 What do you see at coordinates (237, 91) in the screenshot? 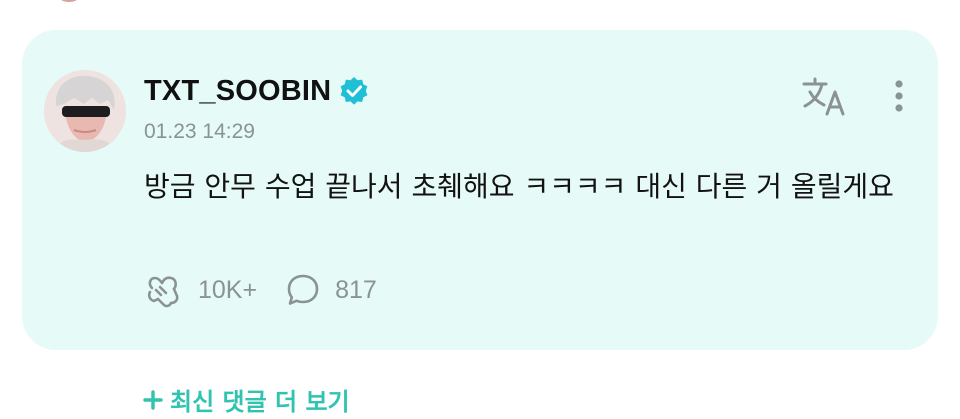
I see `username: TXT_SOOBIN` at bounding box center [237, 91].